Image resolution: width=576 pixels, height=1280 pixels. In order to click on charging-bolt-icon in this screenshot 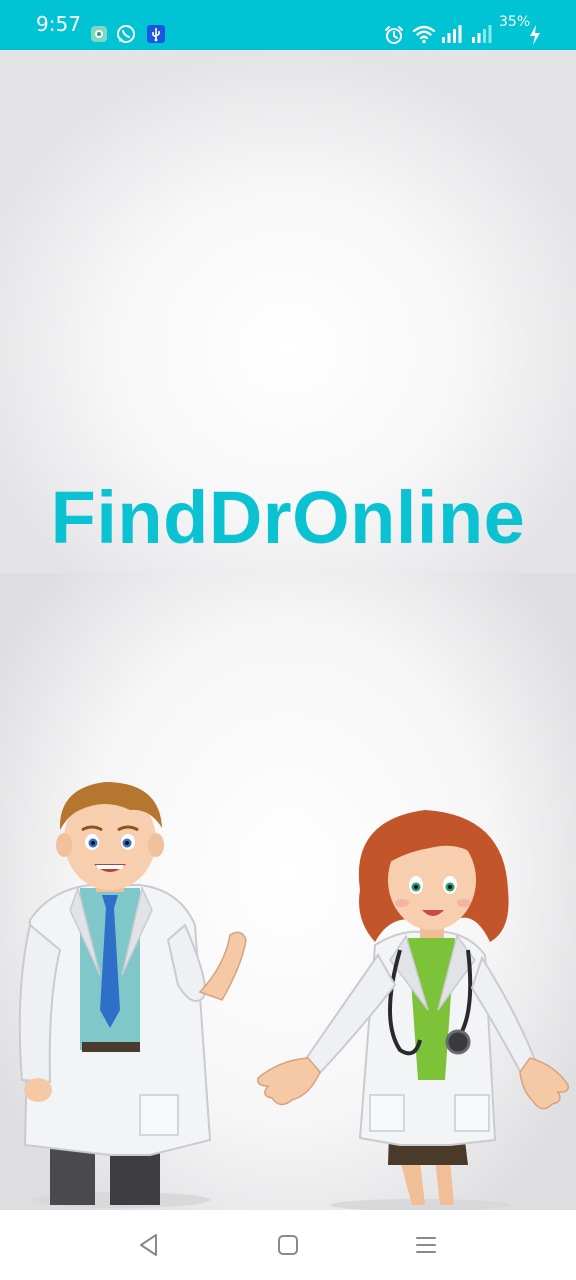, I will do `click(535, 35)`.